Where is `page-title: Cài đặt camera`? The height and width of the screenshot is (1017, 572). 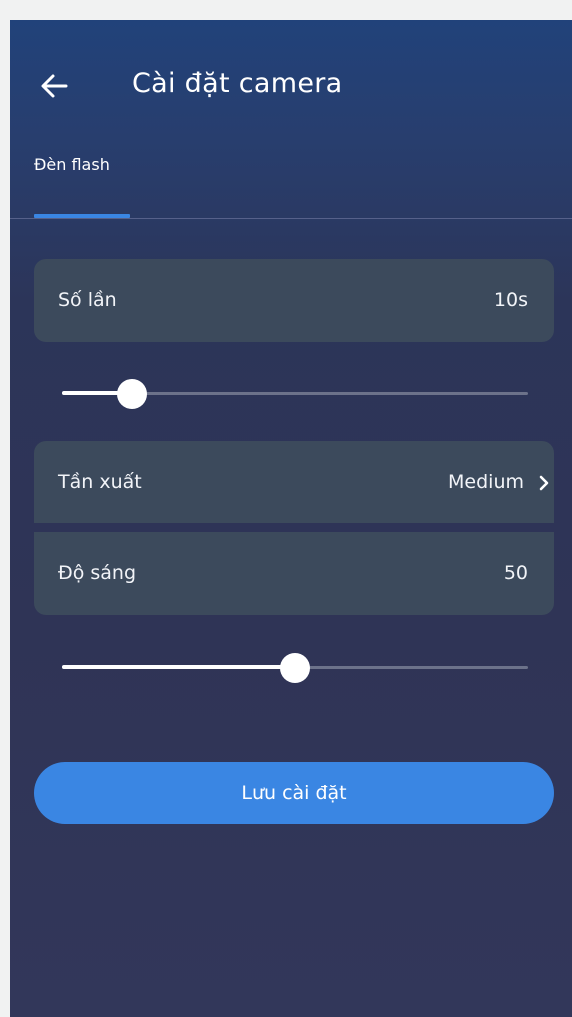 page-title: Cài đặt camera is located at coordinates (237, 83).